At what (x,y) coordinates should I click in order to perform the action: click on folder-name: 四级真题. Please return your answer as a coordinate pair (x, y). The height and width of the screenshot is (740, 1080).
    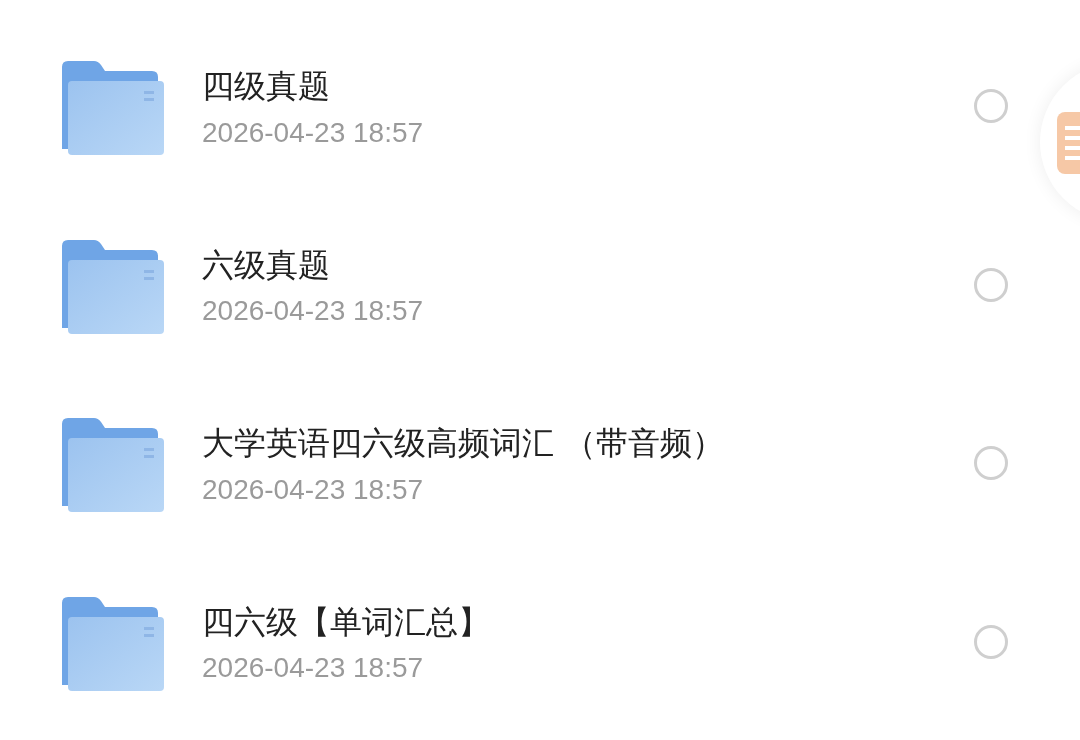
    Looking at the image, I should click on (266, 86).